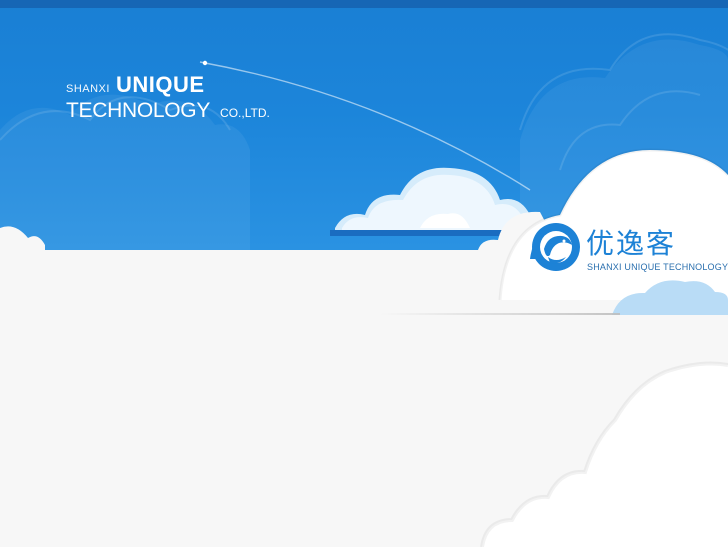  Describe the element at coordinates (657, 267) in the screenshot. I see `logo-english-name: SHANXI UNIQUE TECHNOLOGY` at that location.